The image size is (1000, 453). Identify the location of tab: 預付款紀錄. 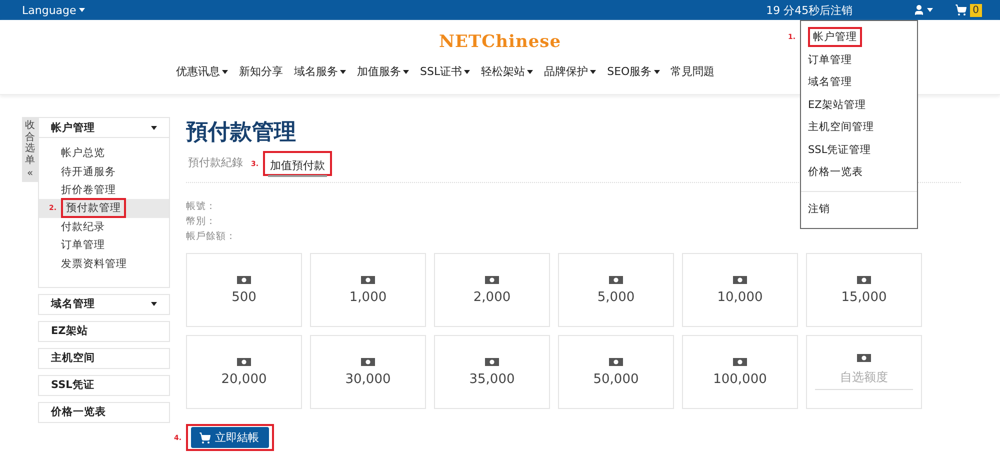
(215, 163).